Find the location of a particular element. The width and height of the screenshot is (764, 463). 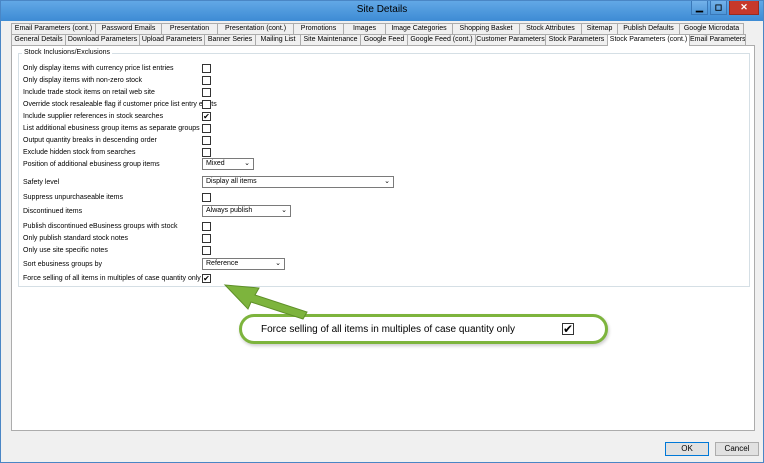

window-title: Site Details is located at coordinates (382, 9).